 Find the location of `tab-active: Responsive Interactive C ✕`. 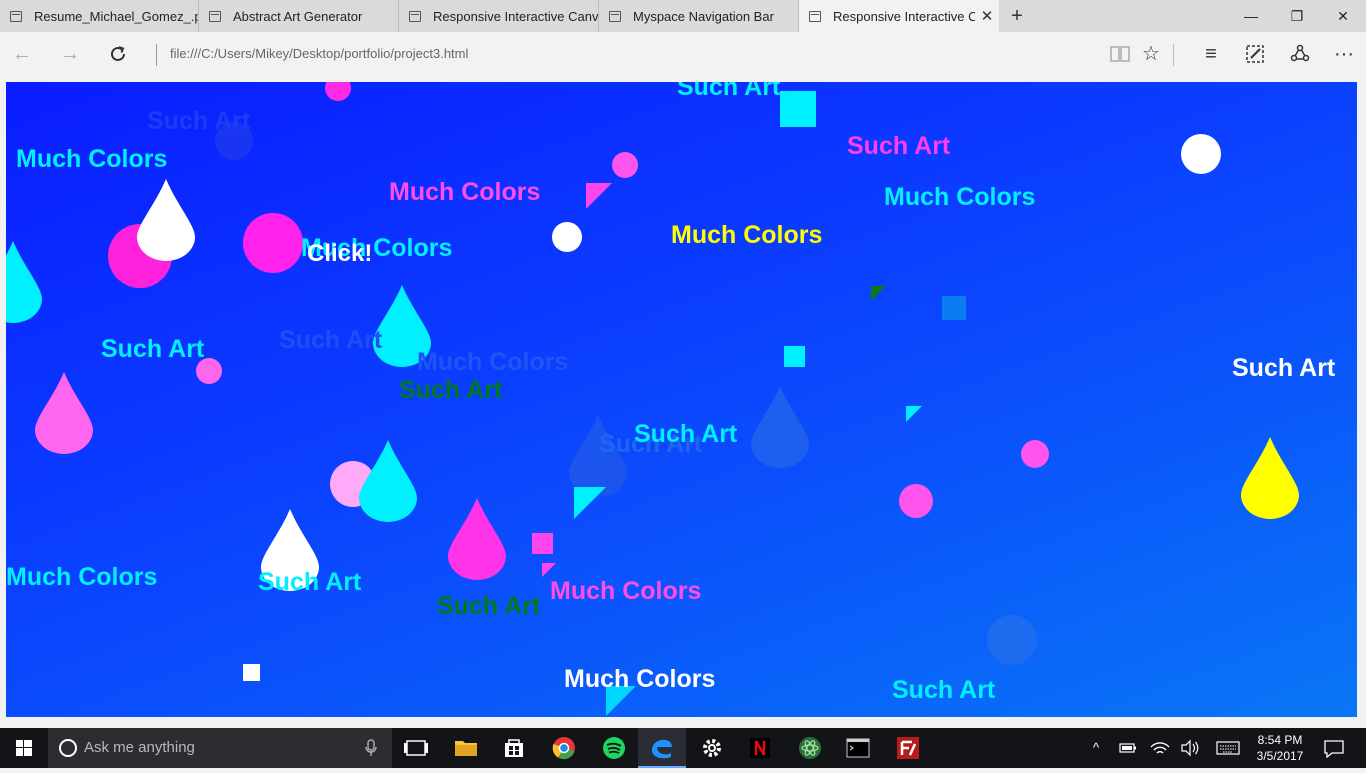

tab-active: Responsive Interactive C ✕ is located at coordinates (899, 16).